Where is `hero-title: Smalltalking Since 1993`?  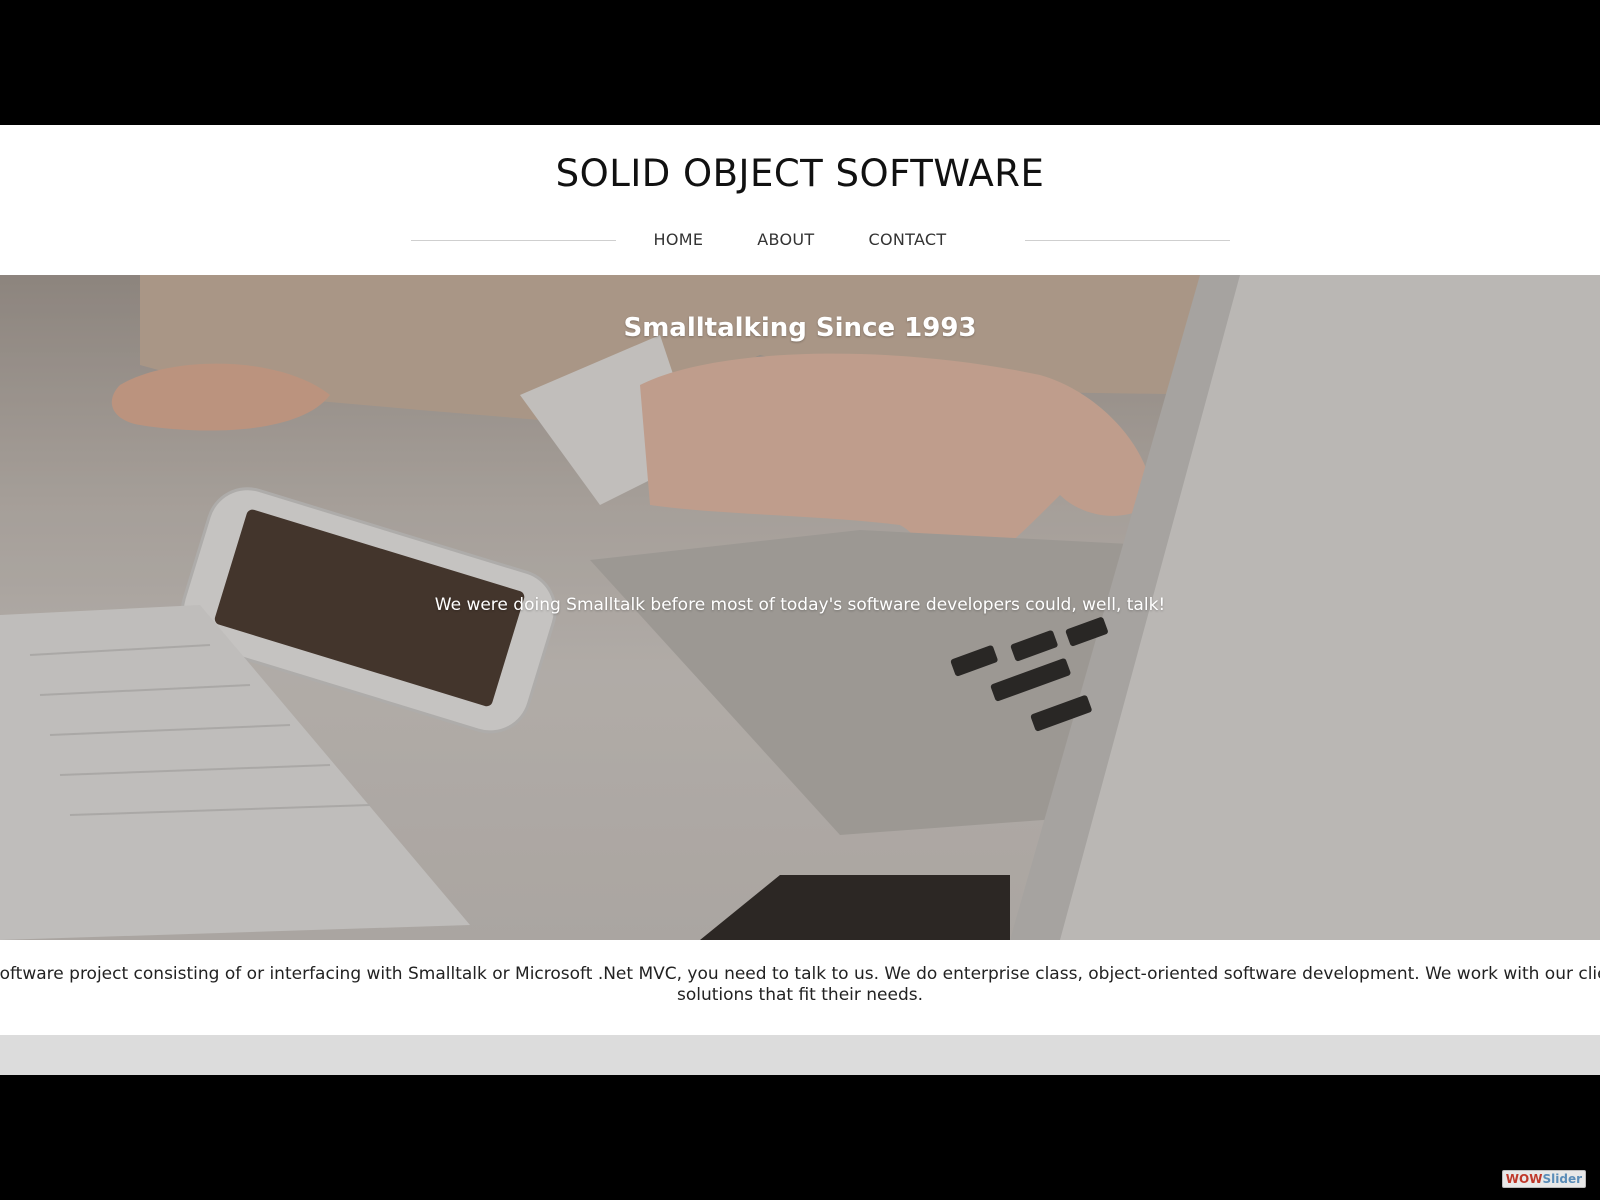
hero-title: Smalltalking Since 1993 is located at coordinates (800, 328).